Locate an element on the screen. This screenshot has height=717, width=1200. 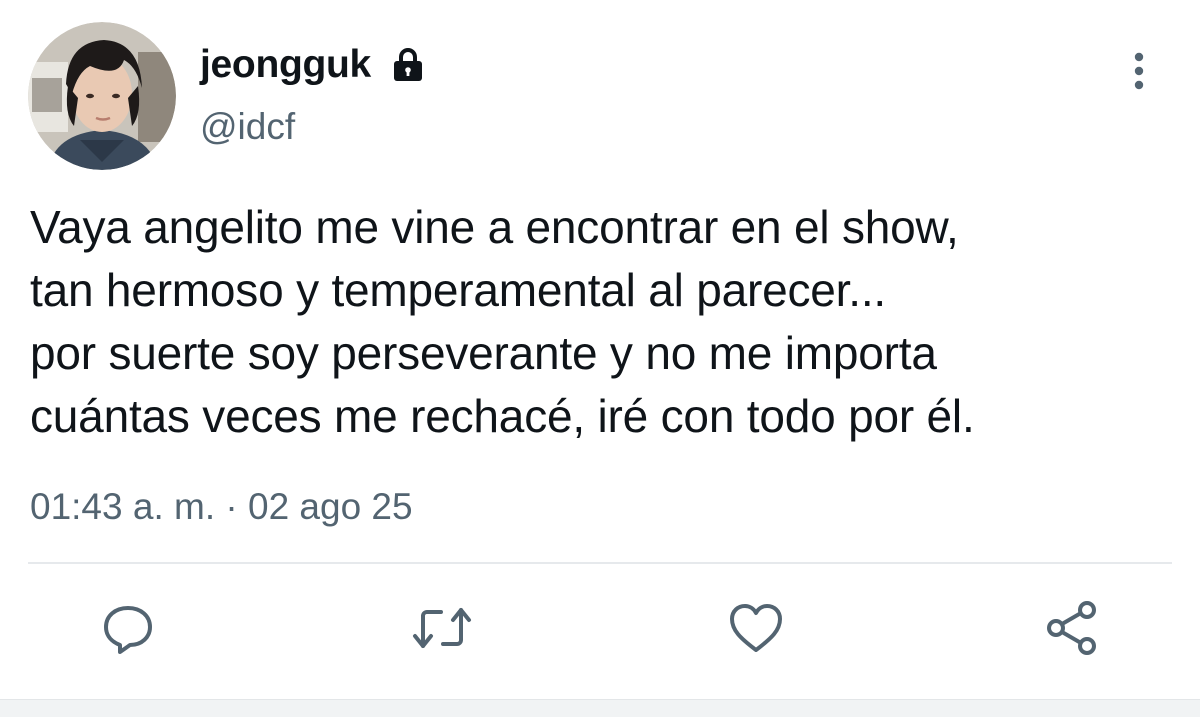
retweet-icon is located at coordinates (442, 628).